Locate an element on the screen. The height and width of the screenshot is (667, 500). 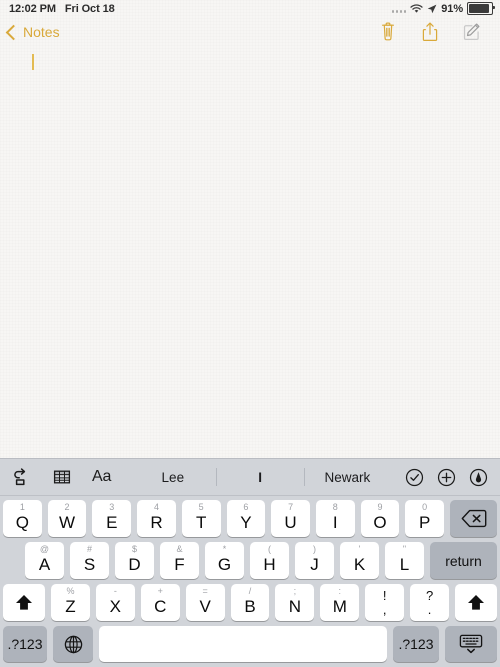
shift-arrow-icon is located at coordinates (24, 602).